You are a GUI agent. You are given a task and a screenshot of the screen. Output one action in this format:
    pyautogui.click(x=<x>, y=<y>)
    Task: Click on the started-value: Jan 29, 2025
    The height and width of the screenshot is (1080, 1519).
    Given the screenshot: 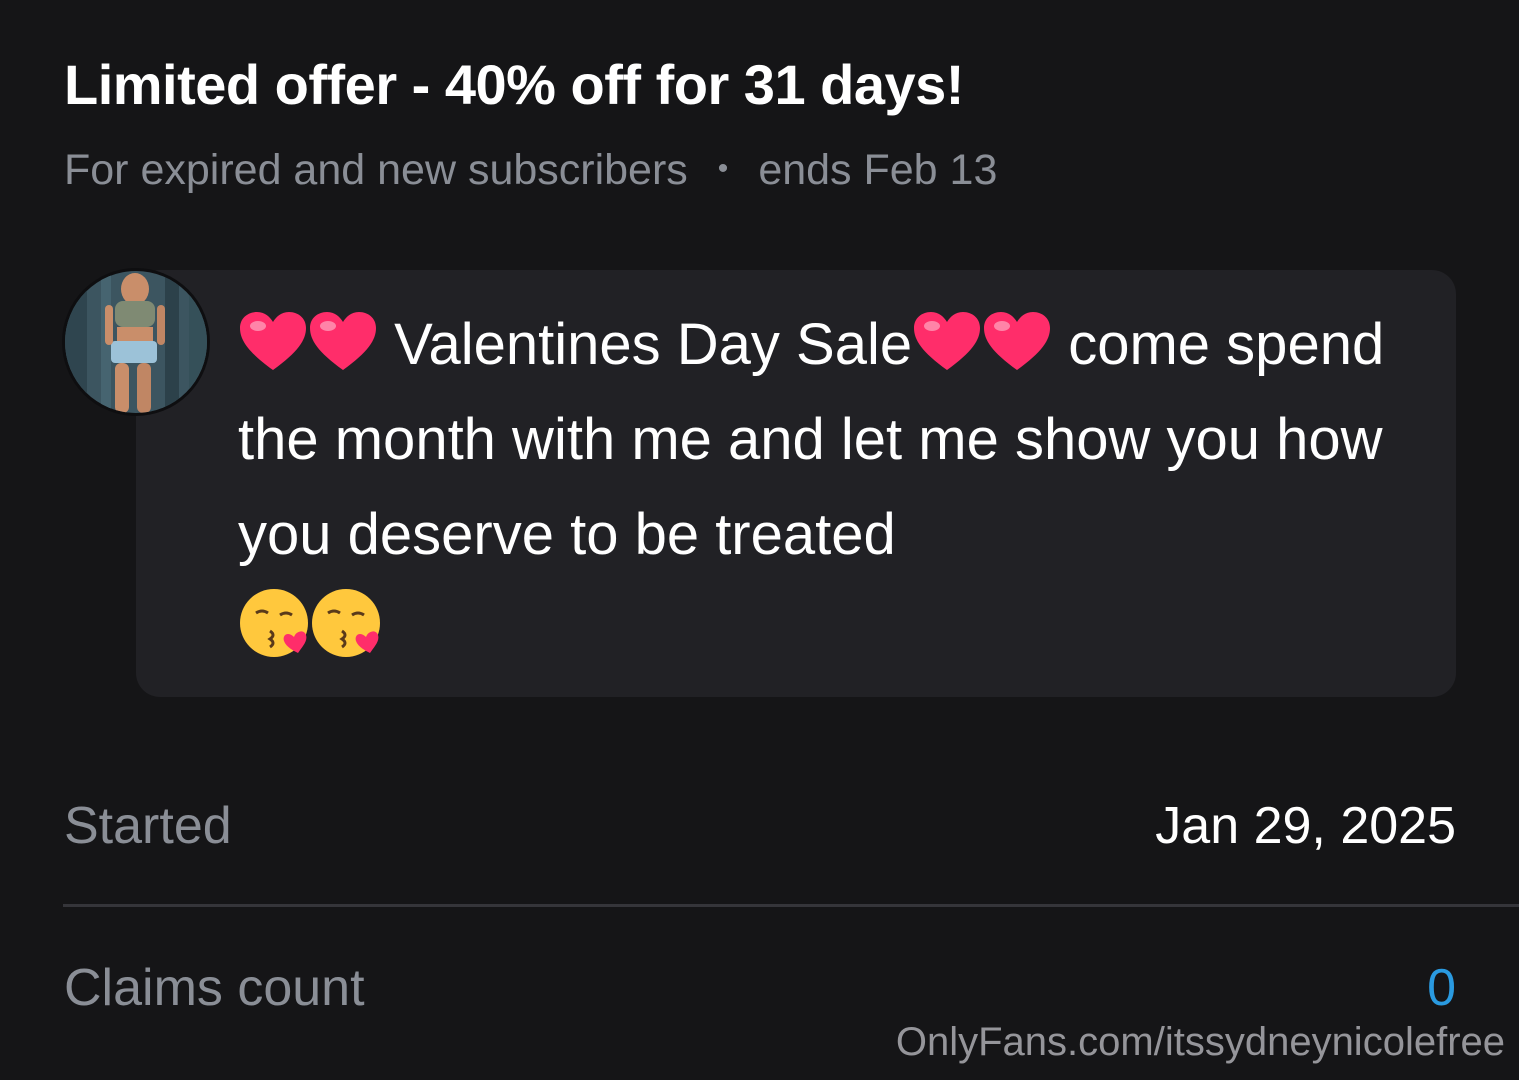 What is the action you would take?
    pyautogui.click(x=1305, y=826)
    